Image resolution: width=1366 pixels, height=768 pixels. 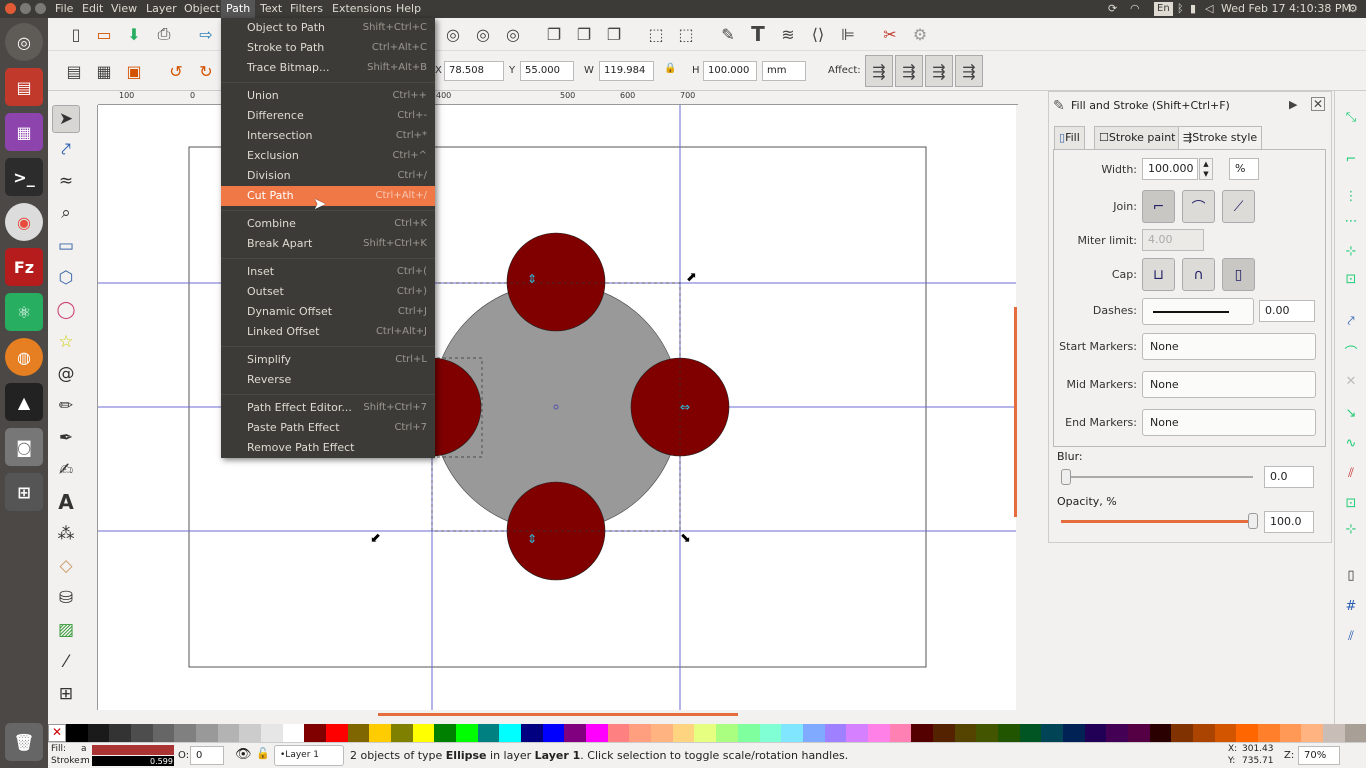 What do you see at coordinates (328, 292) in the screenshot?
I see `menu-item-outset: Outset Ctrl+)` at bounding box center [328, 292].